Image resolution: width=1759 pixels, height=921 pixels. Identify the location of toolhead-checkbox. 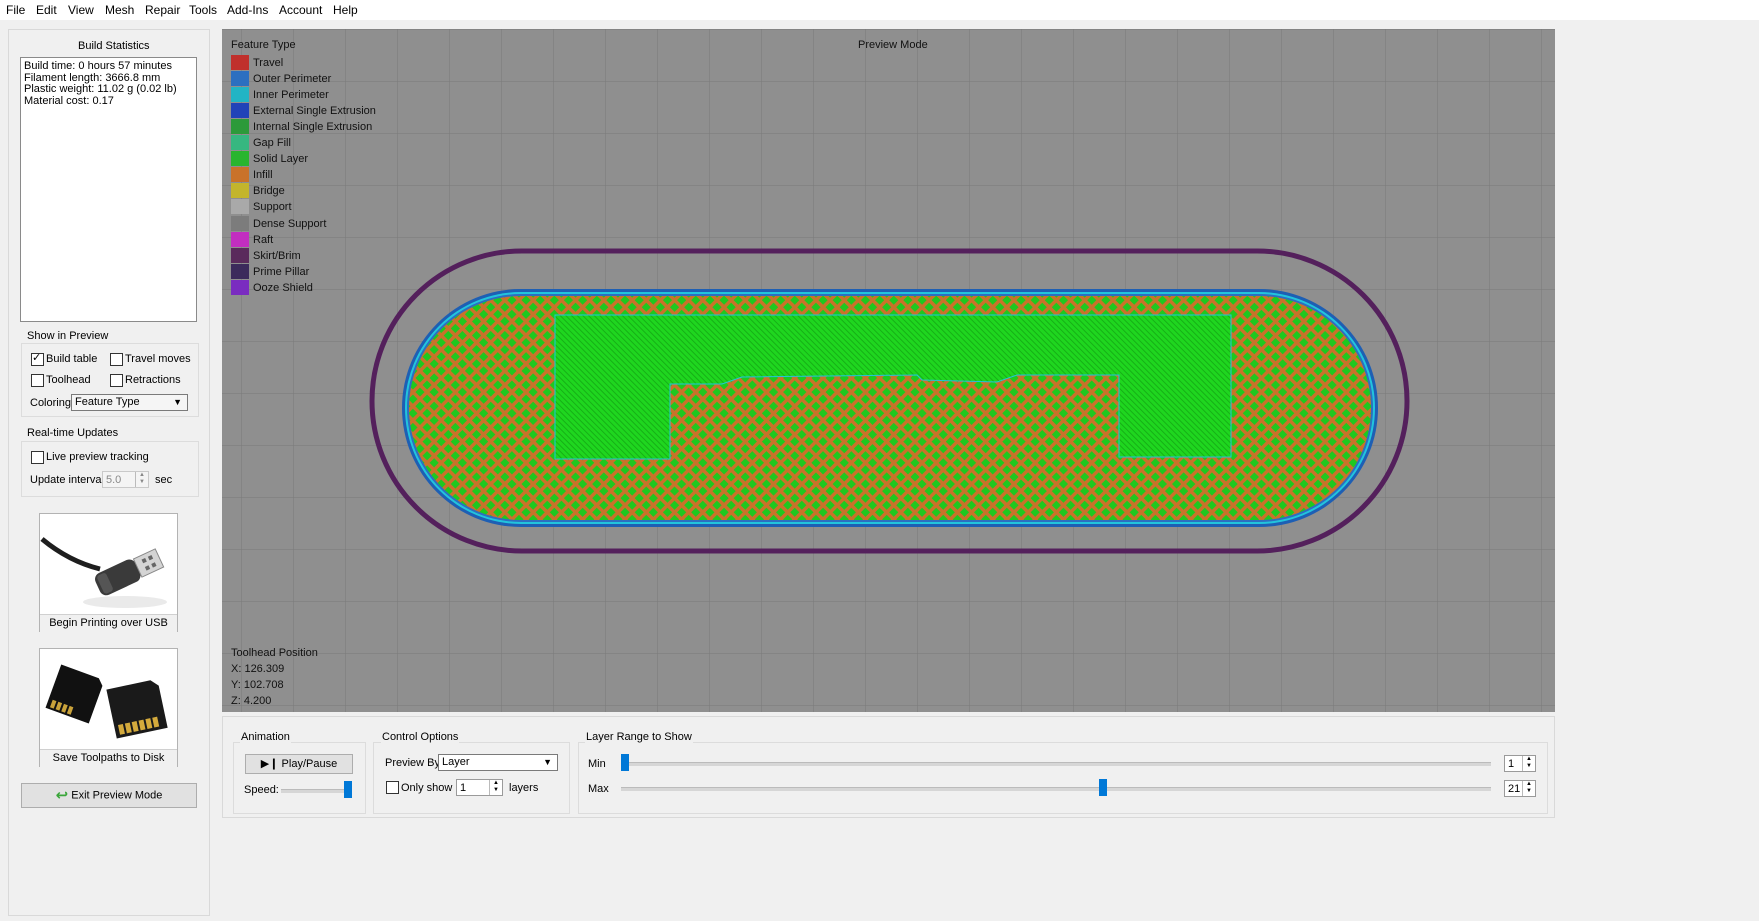
(37, 380).